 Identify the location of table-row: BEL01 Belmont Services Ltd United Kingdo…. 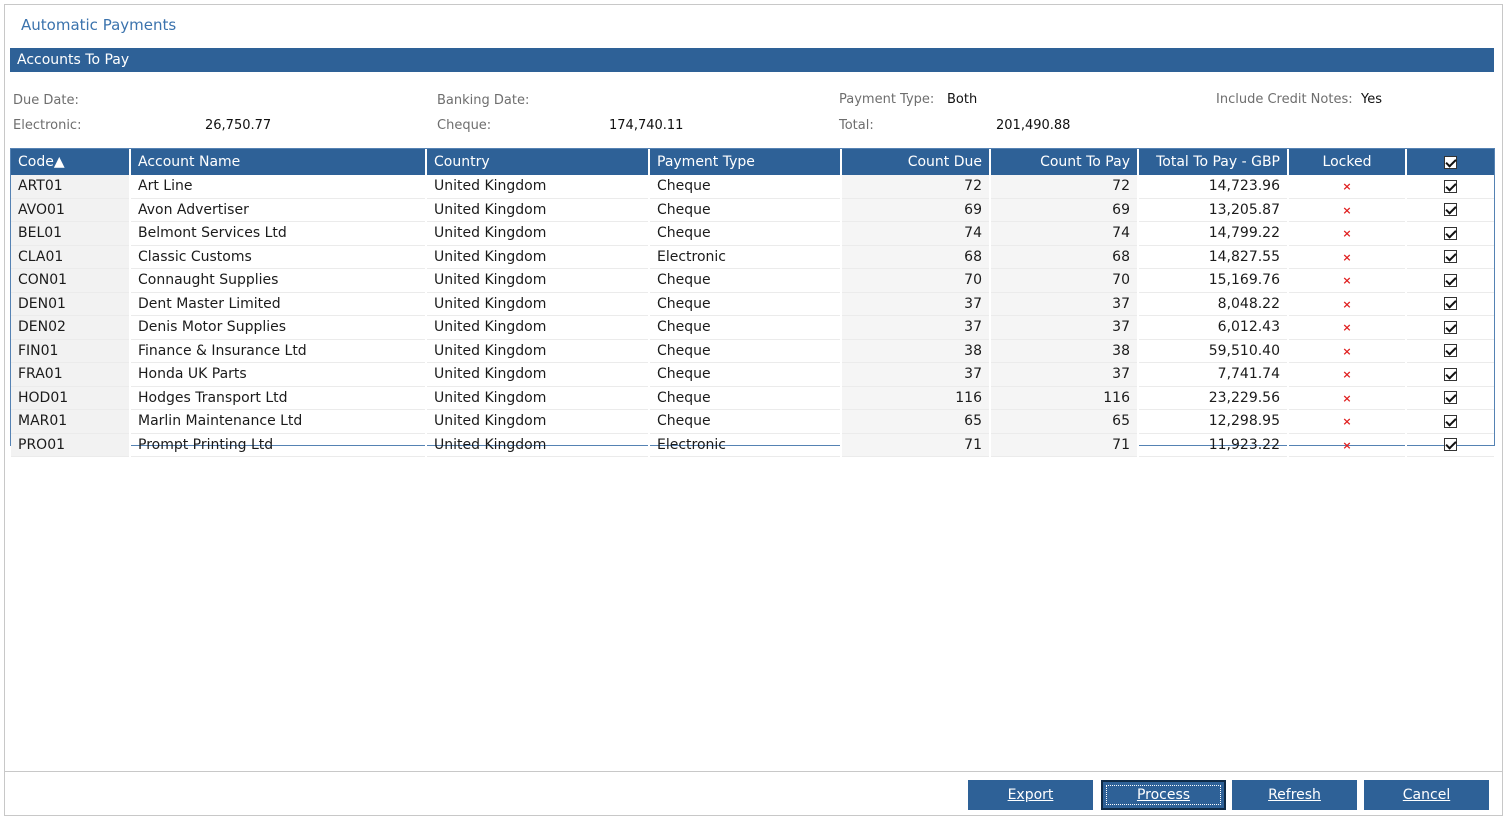
(752, 233).